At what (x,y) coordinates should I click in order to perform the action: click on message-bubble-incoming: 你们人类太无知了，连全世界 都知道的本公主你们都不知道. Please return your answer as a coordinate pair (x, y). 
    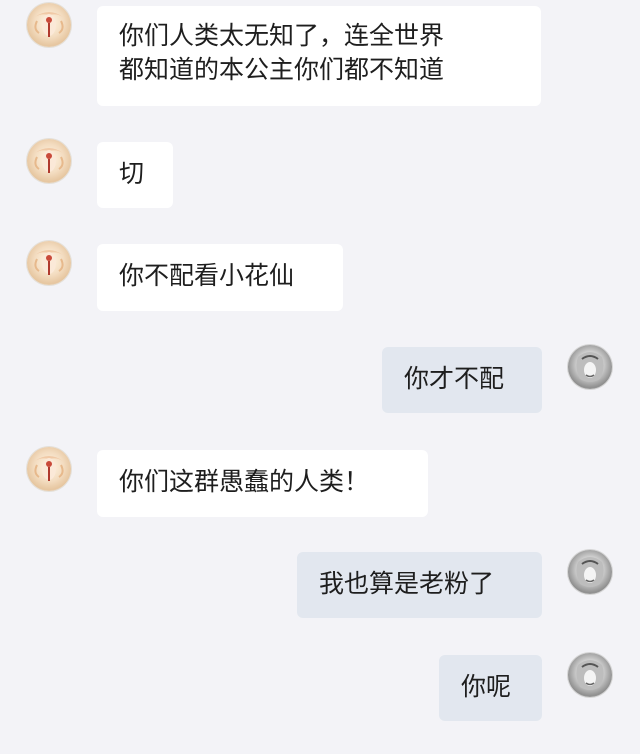
    Looking at the image, I should click on (319, 56).